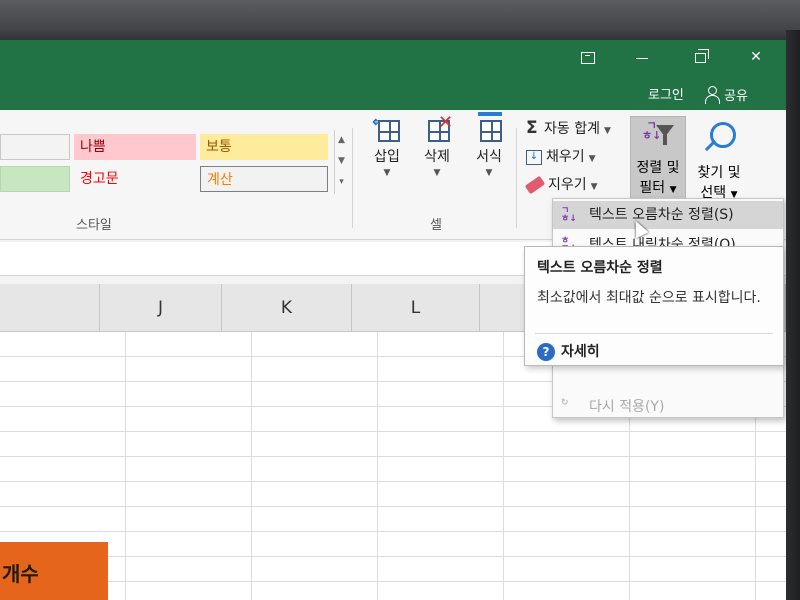 The height and width of the screenshot is (600, 800). What do you see at coordinates (437, 145) in the screenshot?
I see `delete-button: ✕ 삭제 ▼` at bounding box center [437, 145].